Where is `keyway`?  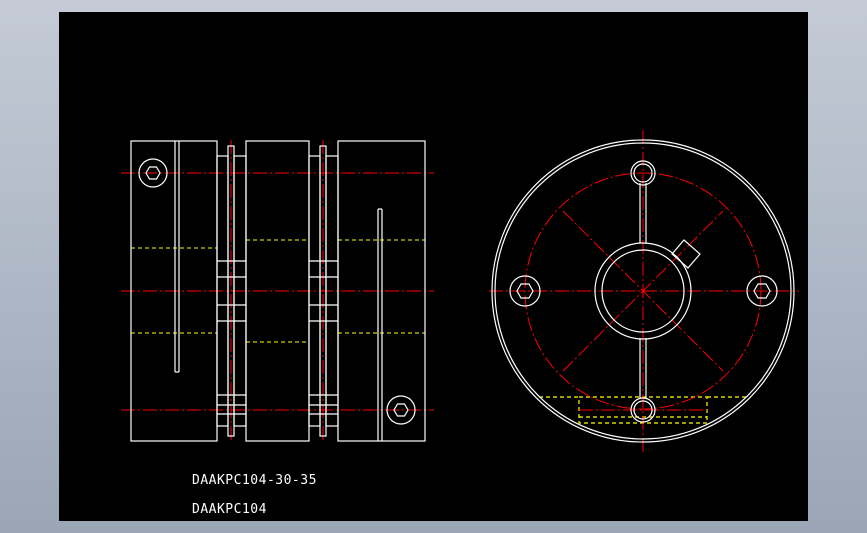
keyway is located at coordinates (686, 254).